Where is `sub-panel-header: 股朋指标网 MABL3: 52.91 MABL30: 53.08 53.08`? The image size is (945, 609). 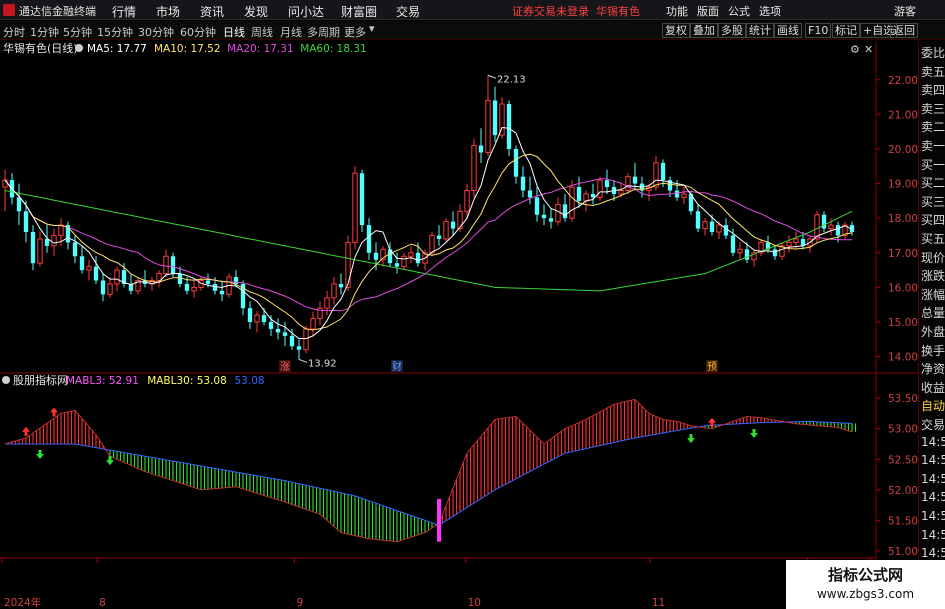 sub-panel-header: 股朋指标网 MABL3: 52.91 MABL30: 53.08 53.08 is located at coordinates (133, 380).